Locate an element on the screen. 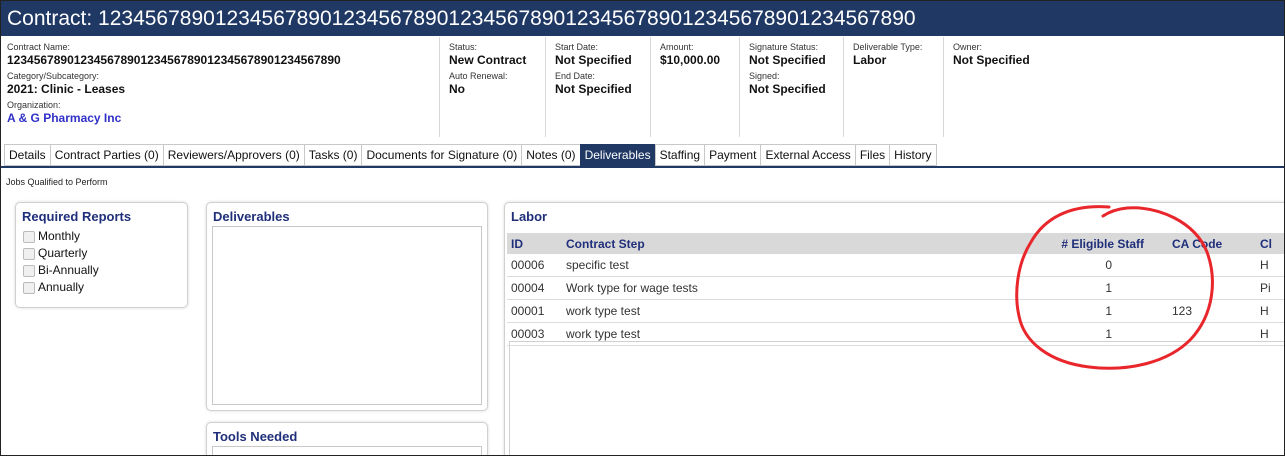 This screenshot has width=1285, height=456. table-row: 00004 Work type for wage tests 1 Pi is located at coordinates (895, 288).